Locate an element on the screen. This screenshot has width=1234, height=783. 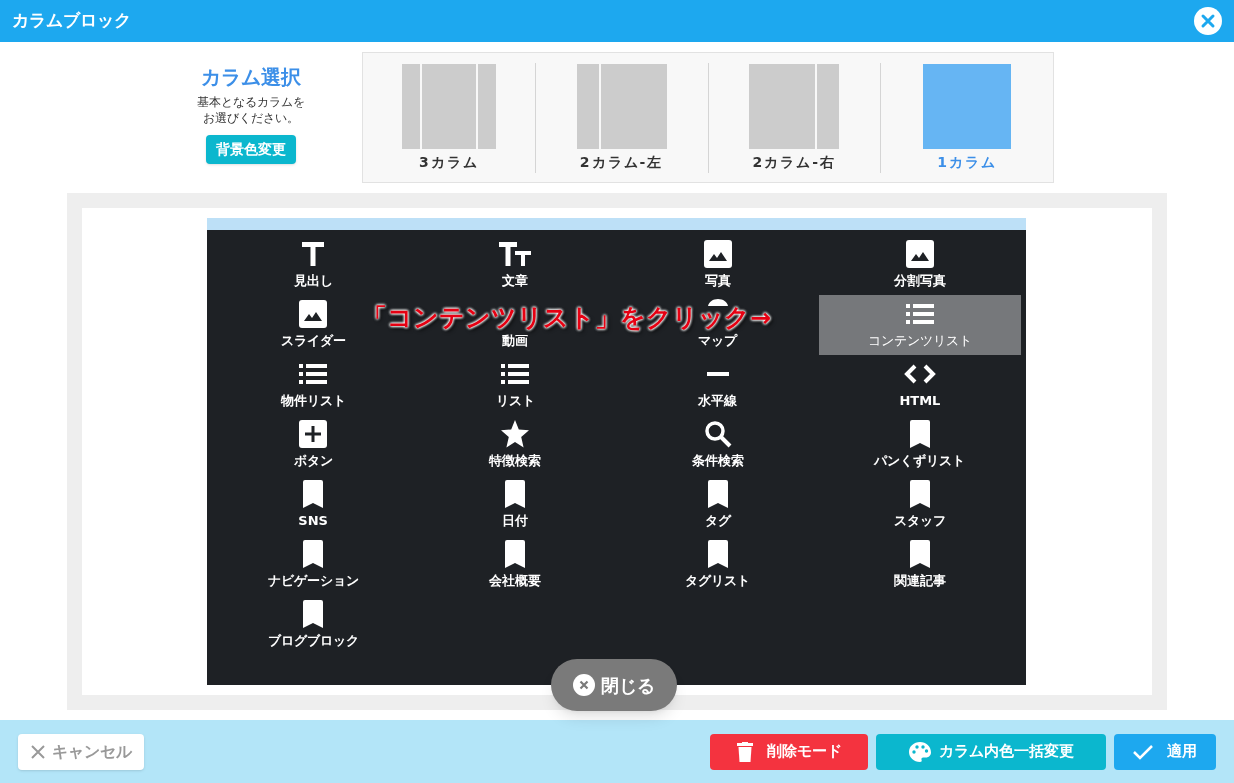
text-size-icon is located at coordinates (515, 254).